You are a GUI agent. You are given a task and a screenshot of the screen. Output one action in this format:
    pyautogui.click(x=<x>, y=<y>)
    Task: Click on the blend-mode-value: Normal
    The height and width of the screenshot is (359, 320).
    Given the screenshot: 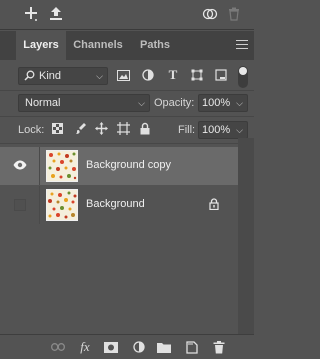 What is the action you would take?
    pyautogui.click(x=43, y=103)
    